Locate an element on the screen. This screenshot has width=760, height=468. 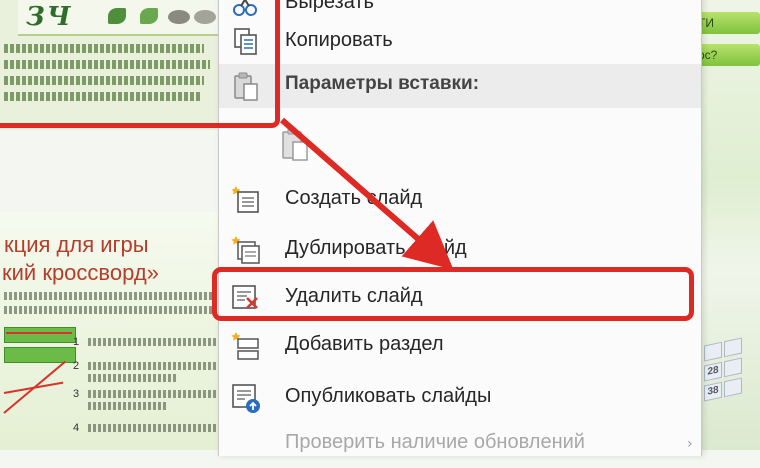
slide-button: рс? is located at coordinates (727, 55).